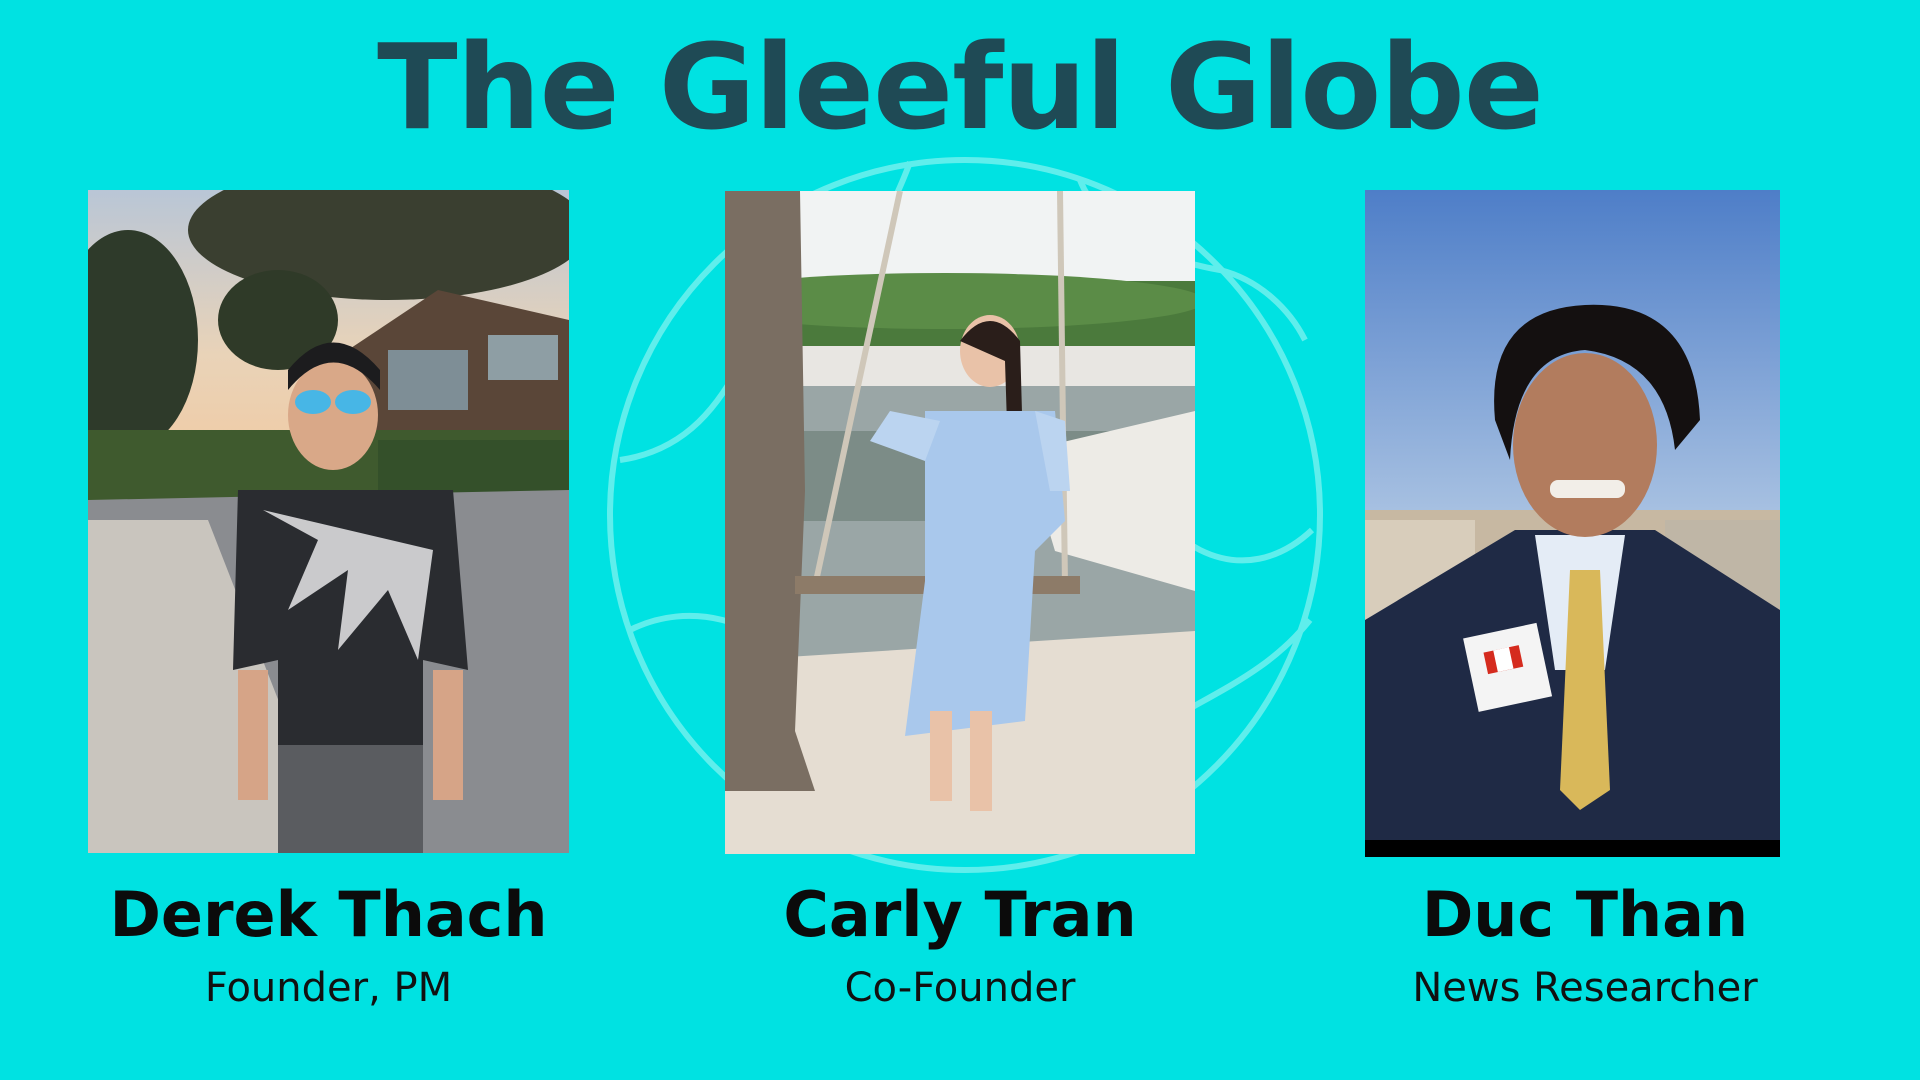 Image resolution: width=1920 pixels, height=1080 pixels. What do you see at coordinates (960, 87) in the screenshot?
I see `page-title: The Gleeful Globe` at bounding box center [960, 87].